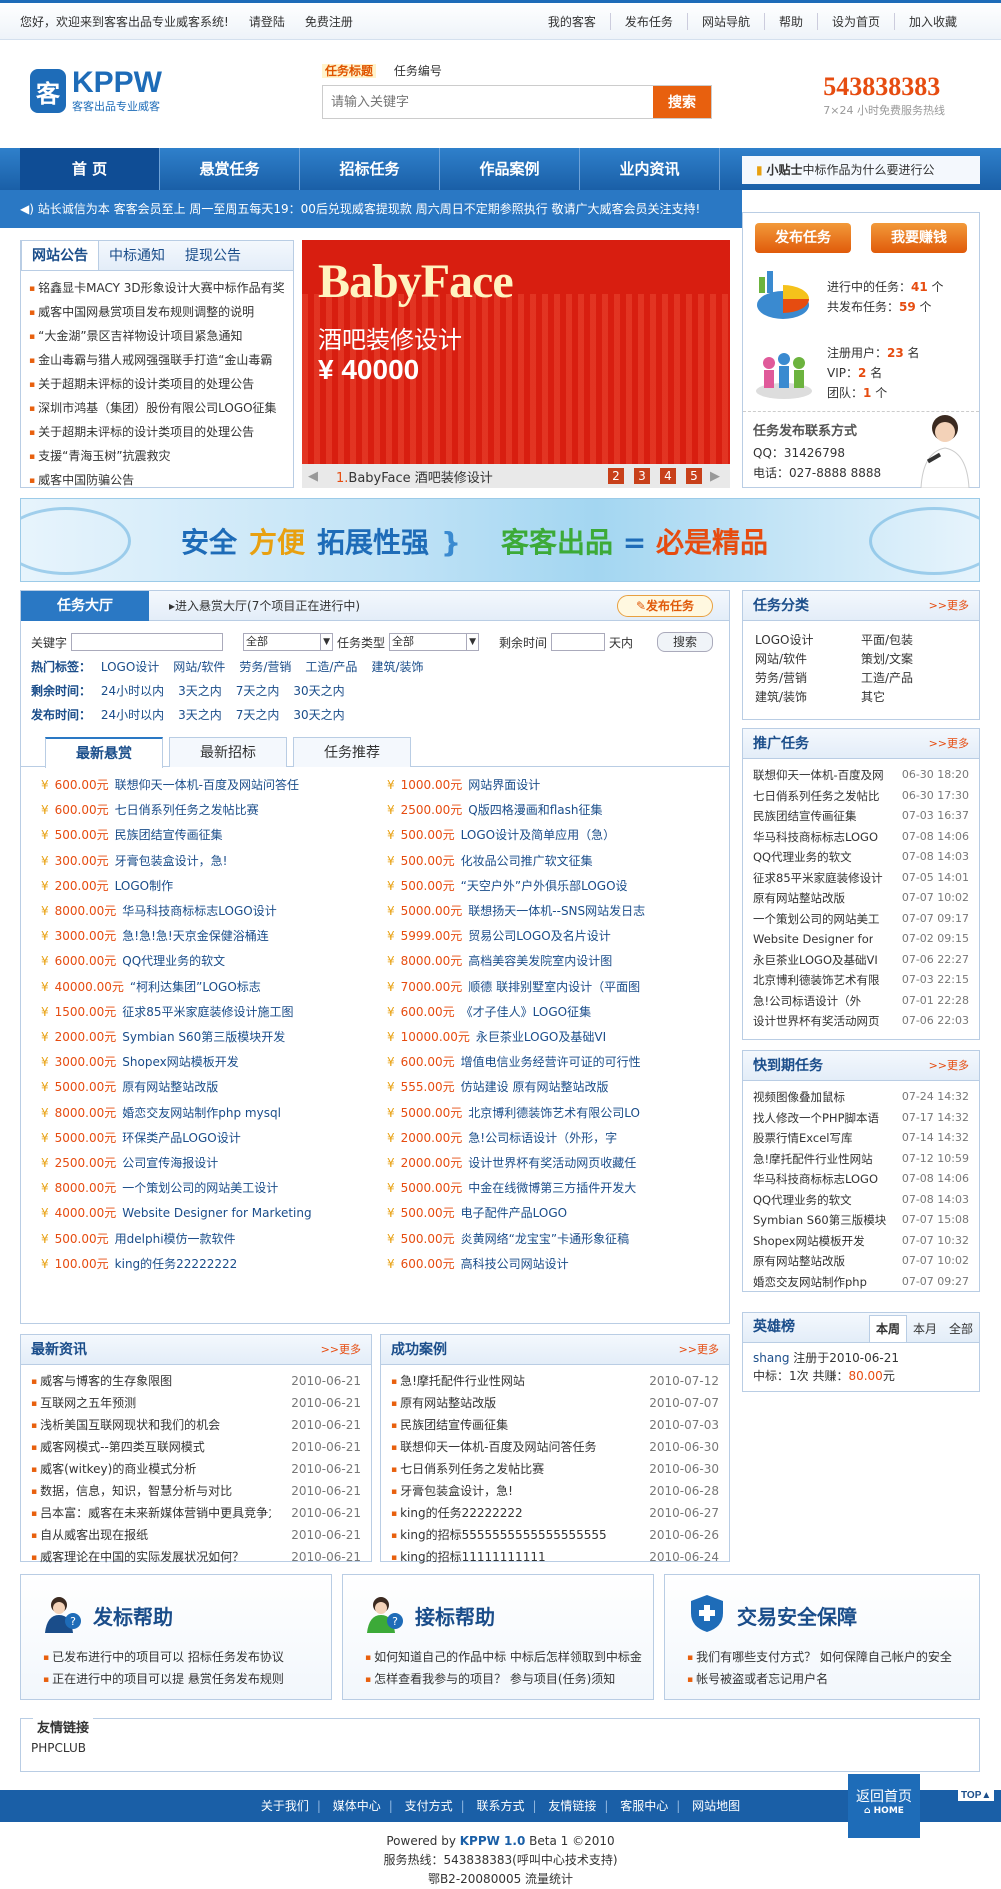  I want to click on promo-task-item-title: 原有网站整站改版, so click(799, 898).